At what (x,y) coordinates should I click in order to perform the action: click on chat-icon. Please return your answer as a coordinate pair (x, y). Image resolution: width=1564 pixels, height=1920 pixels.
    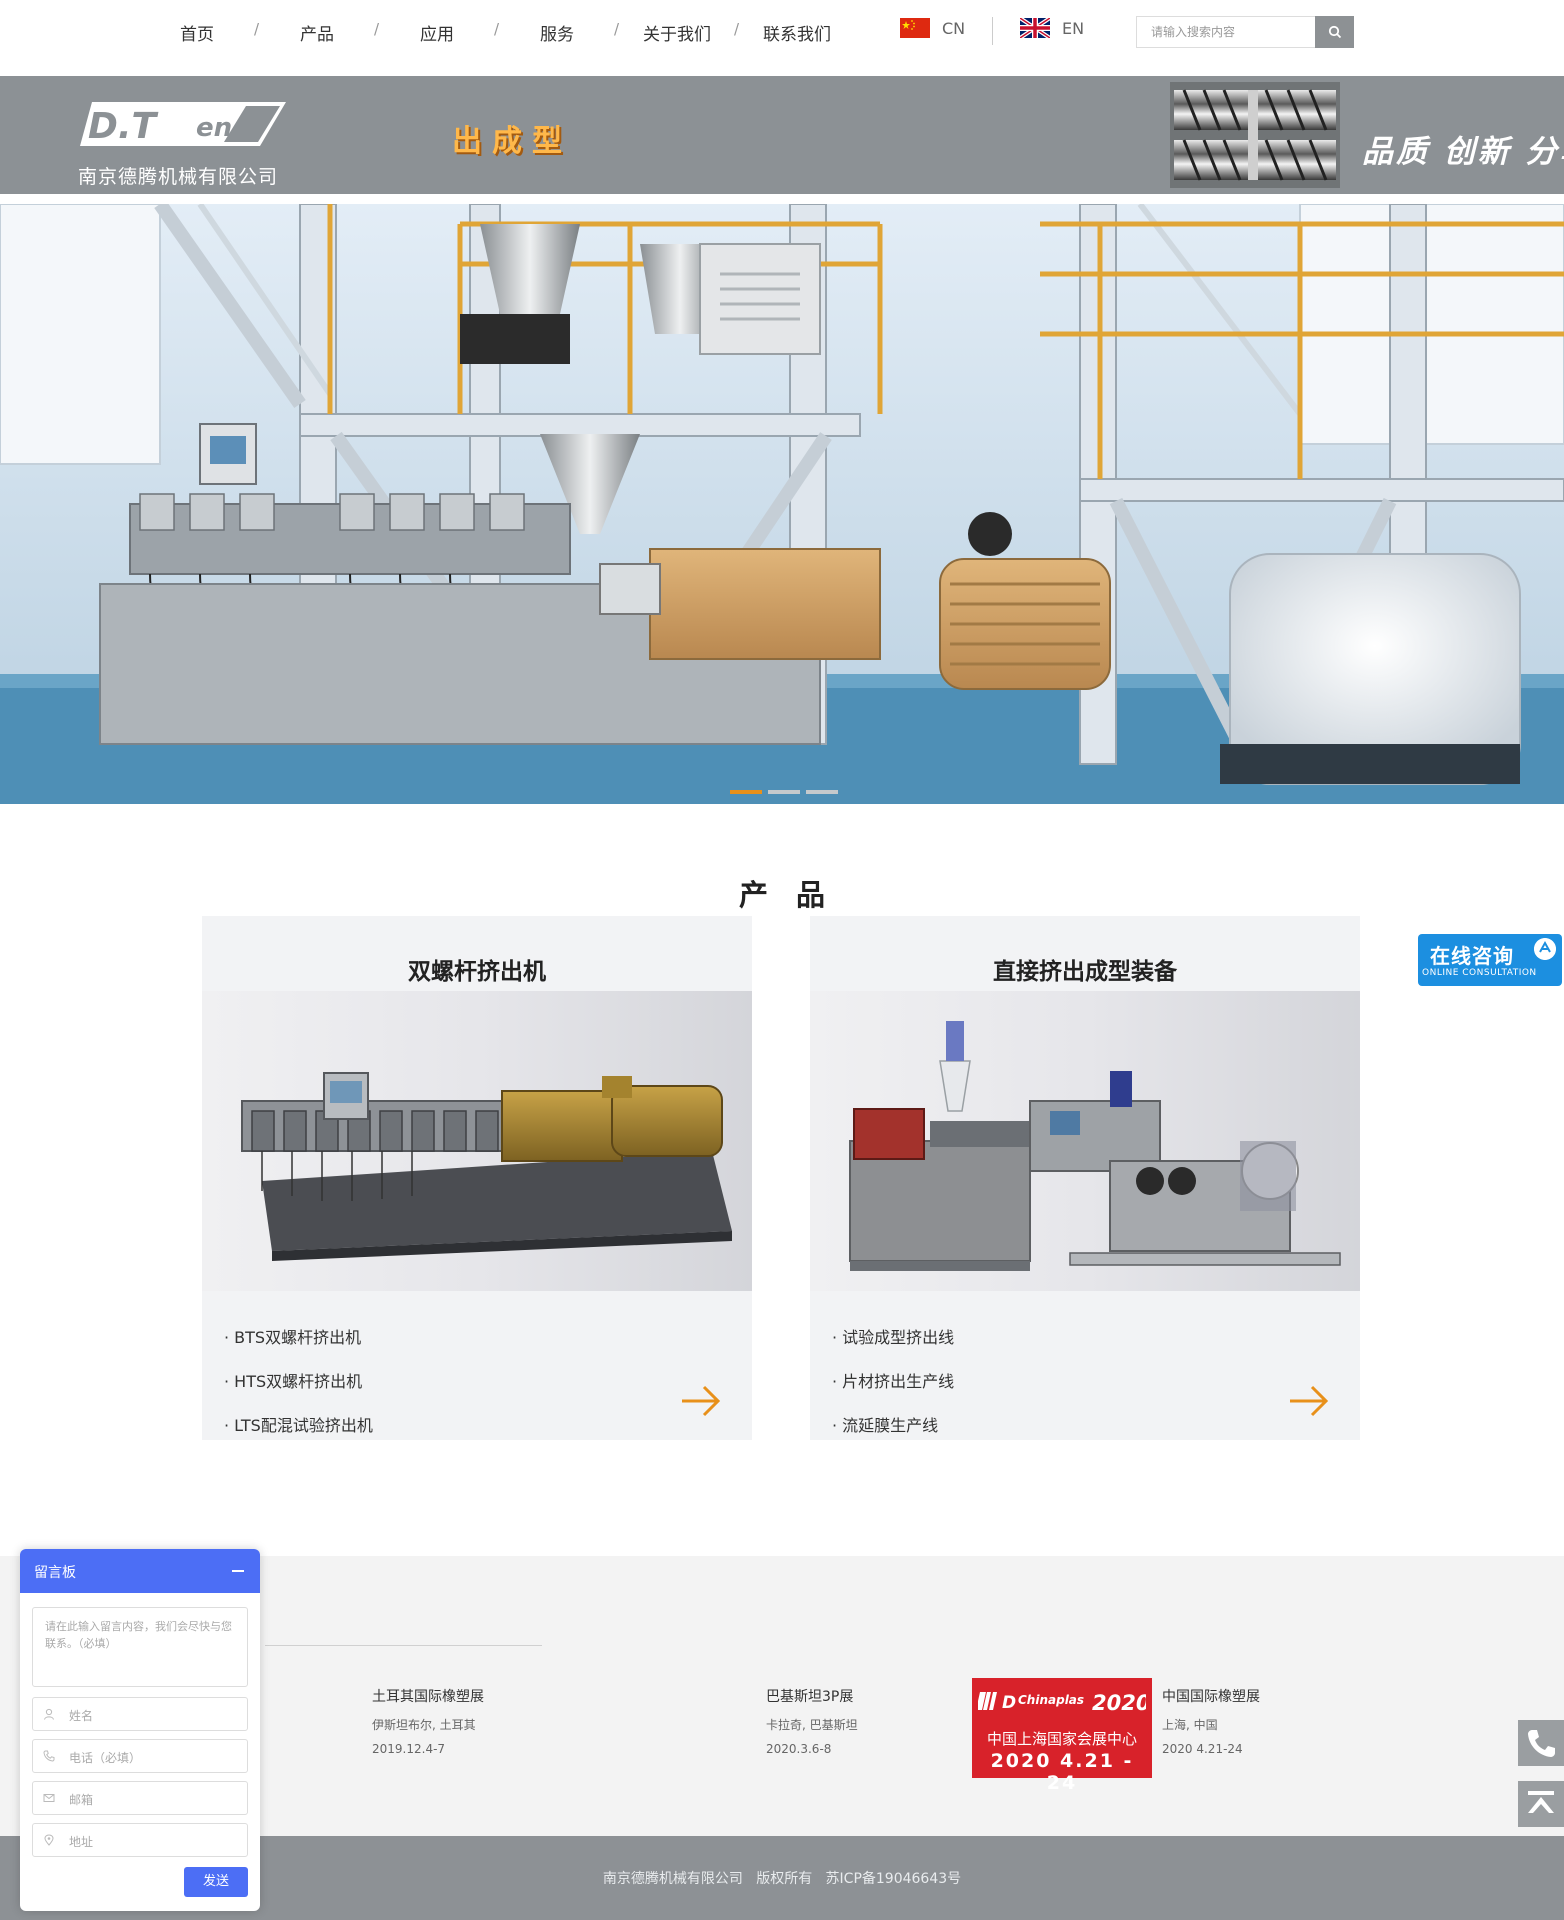
    Looking at the image, I should click on (1545, 949).